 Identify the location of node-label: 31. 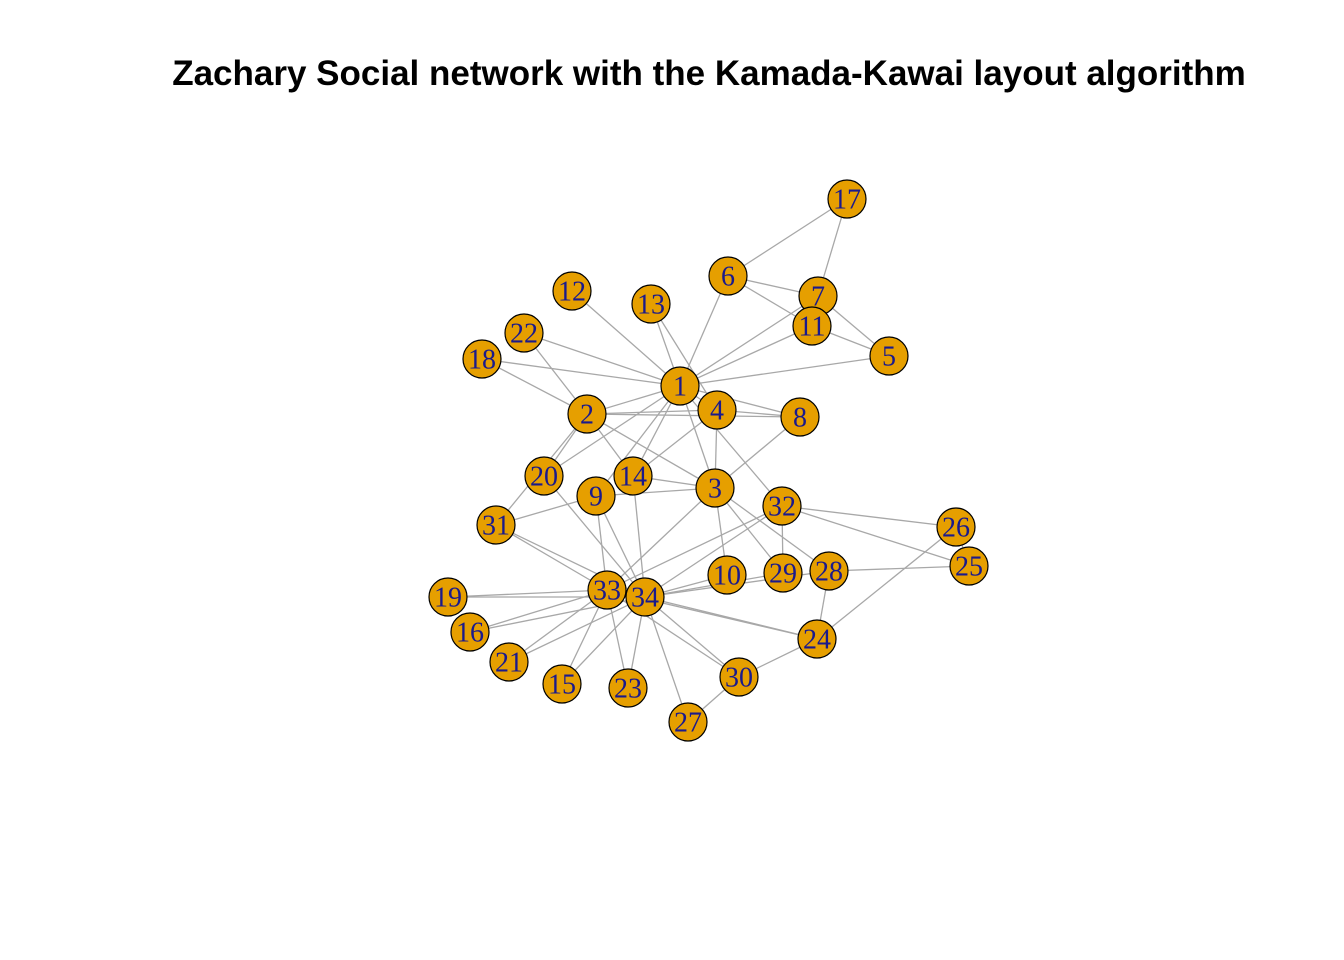
(496, 526).